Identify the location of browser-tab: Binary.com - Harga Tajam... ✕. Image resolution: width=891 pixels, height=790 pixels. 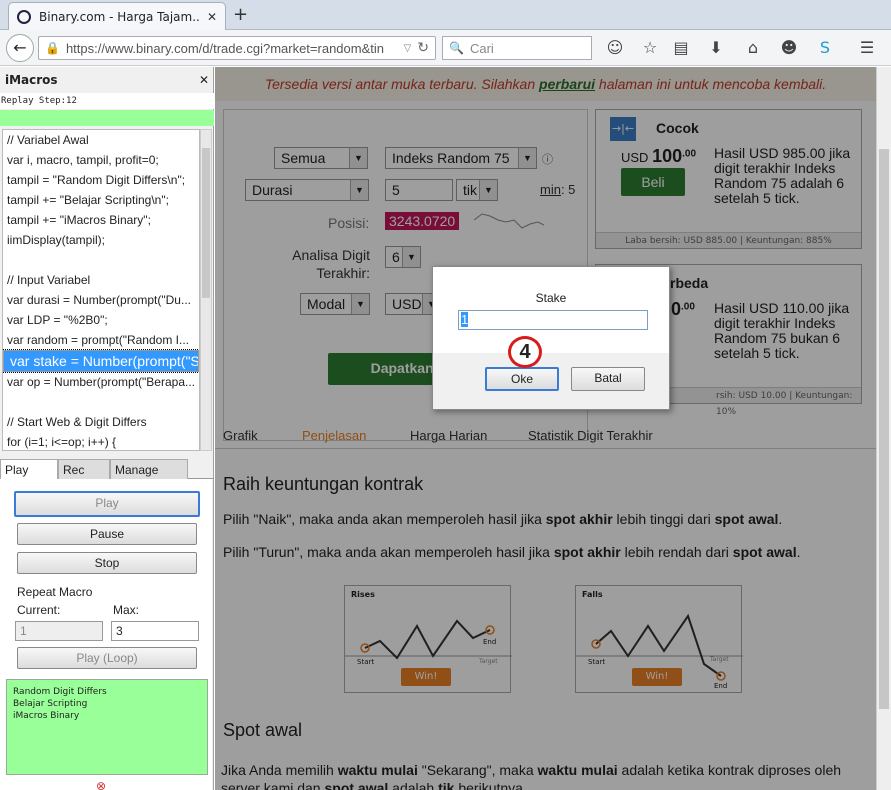
(117, 16).